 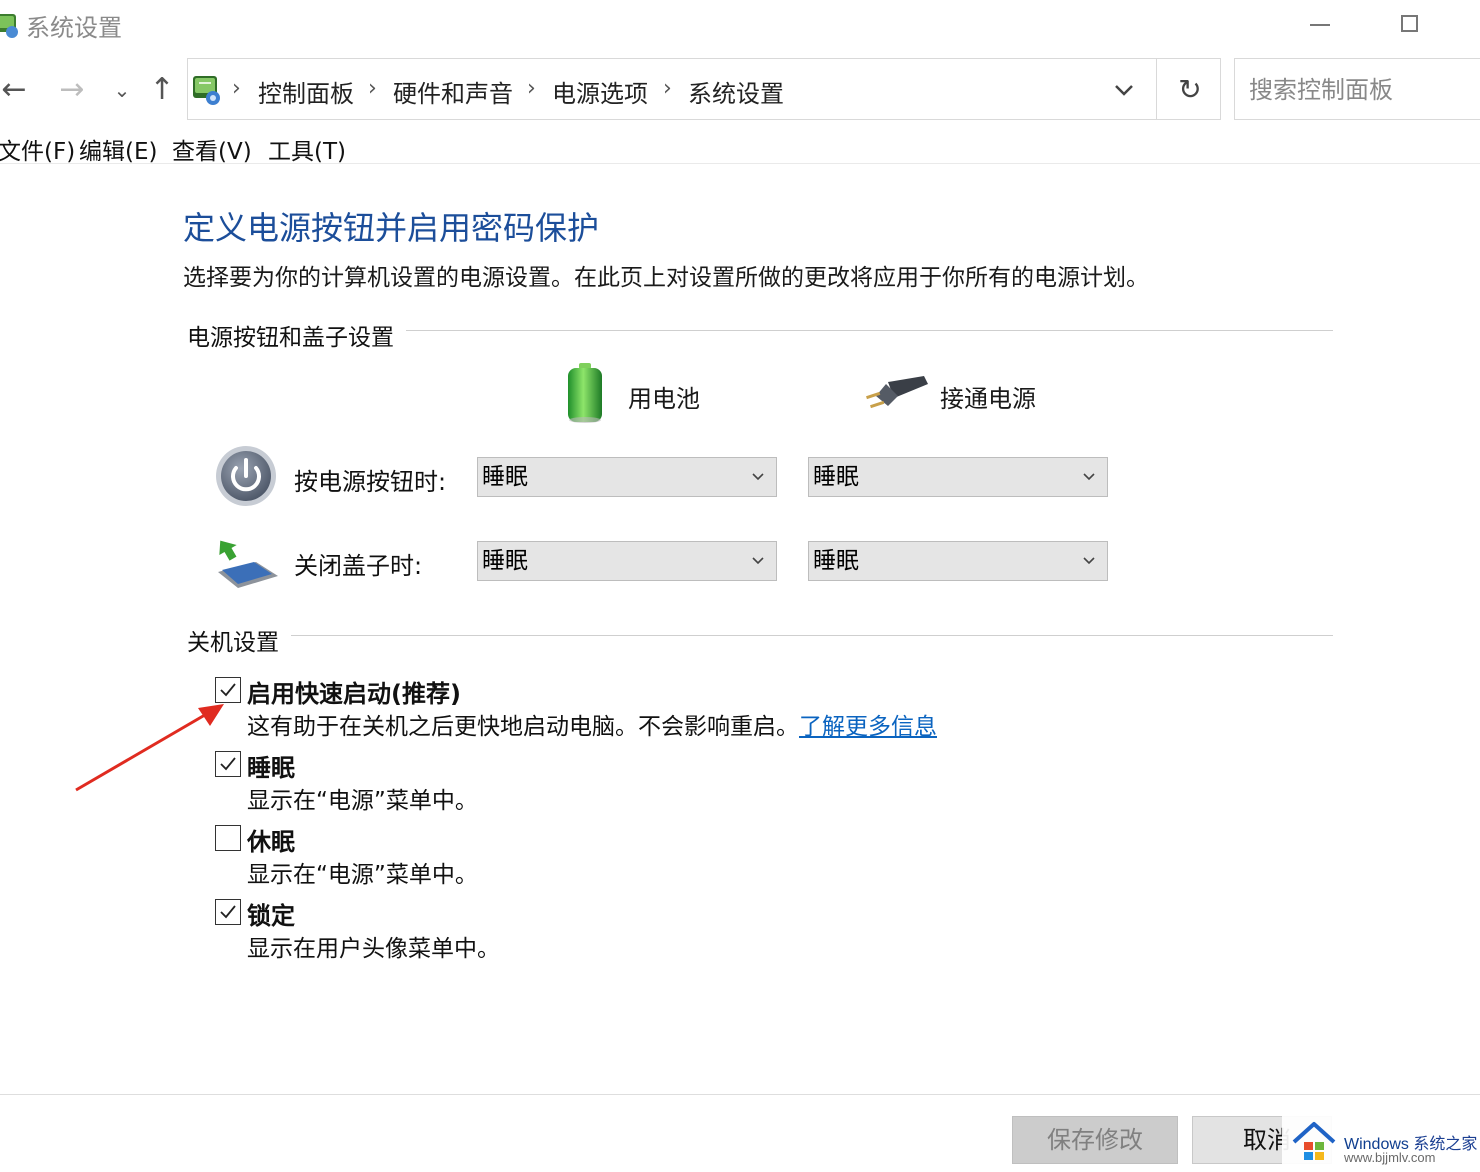 What do you see at coordinates (248, 564) in the screenshot?
I see `laptop-lid-icon` at bounding box center [248, 564].